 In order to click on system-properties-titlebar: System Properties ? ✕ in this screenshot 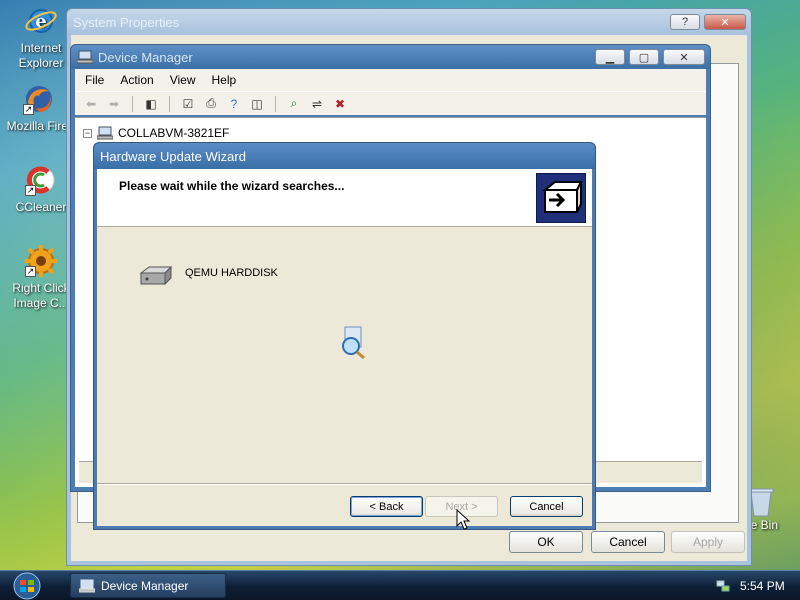, I will do `click(409, 22)`.